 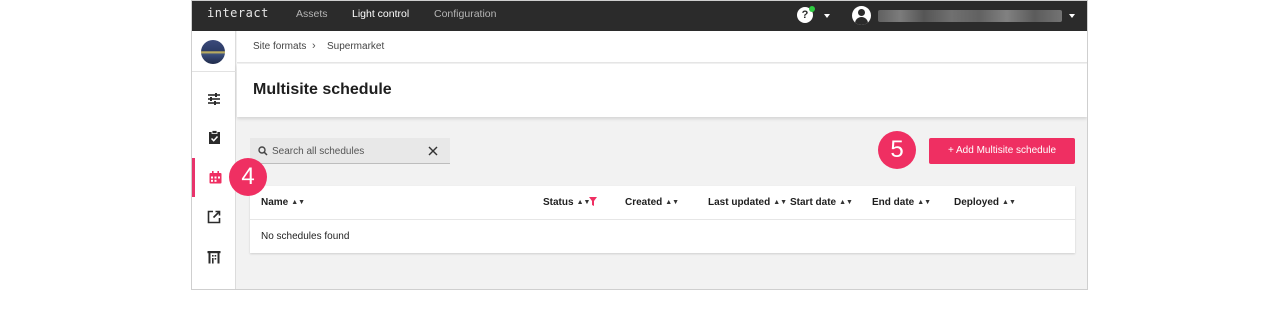 What do you see at coordinates (985, 202) in the screenshot?
I see `column-header-deployed: Deployed ▲▼` at bounding box center [985, 202].